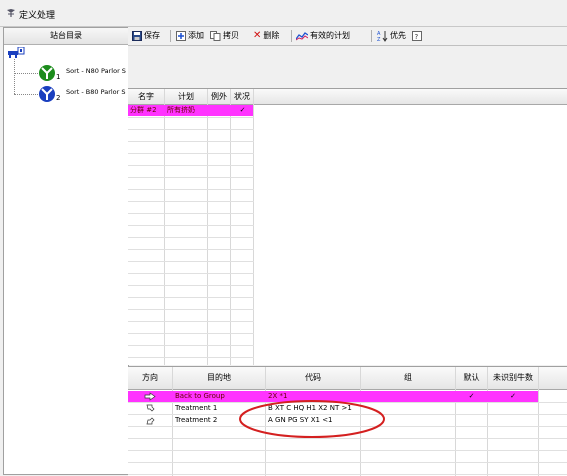  I want to click on arrow-diagonal-up-icon, so click(150, 408).